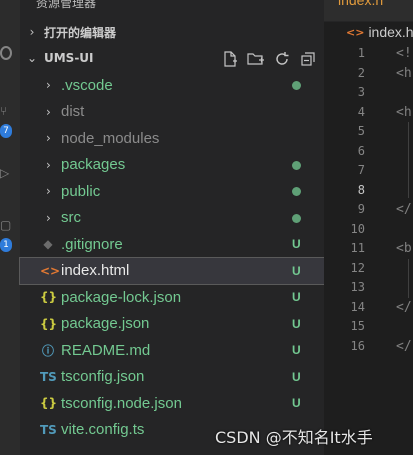 This screenshot has width=413, height=455. What do you see at coordinates (172, 58) in the screenshot?
I see `project-section: ⌄ UMS-UI` at bounding box center [172, 58].